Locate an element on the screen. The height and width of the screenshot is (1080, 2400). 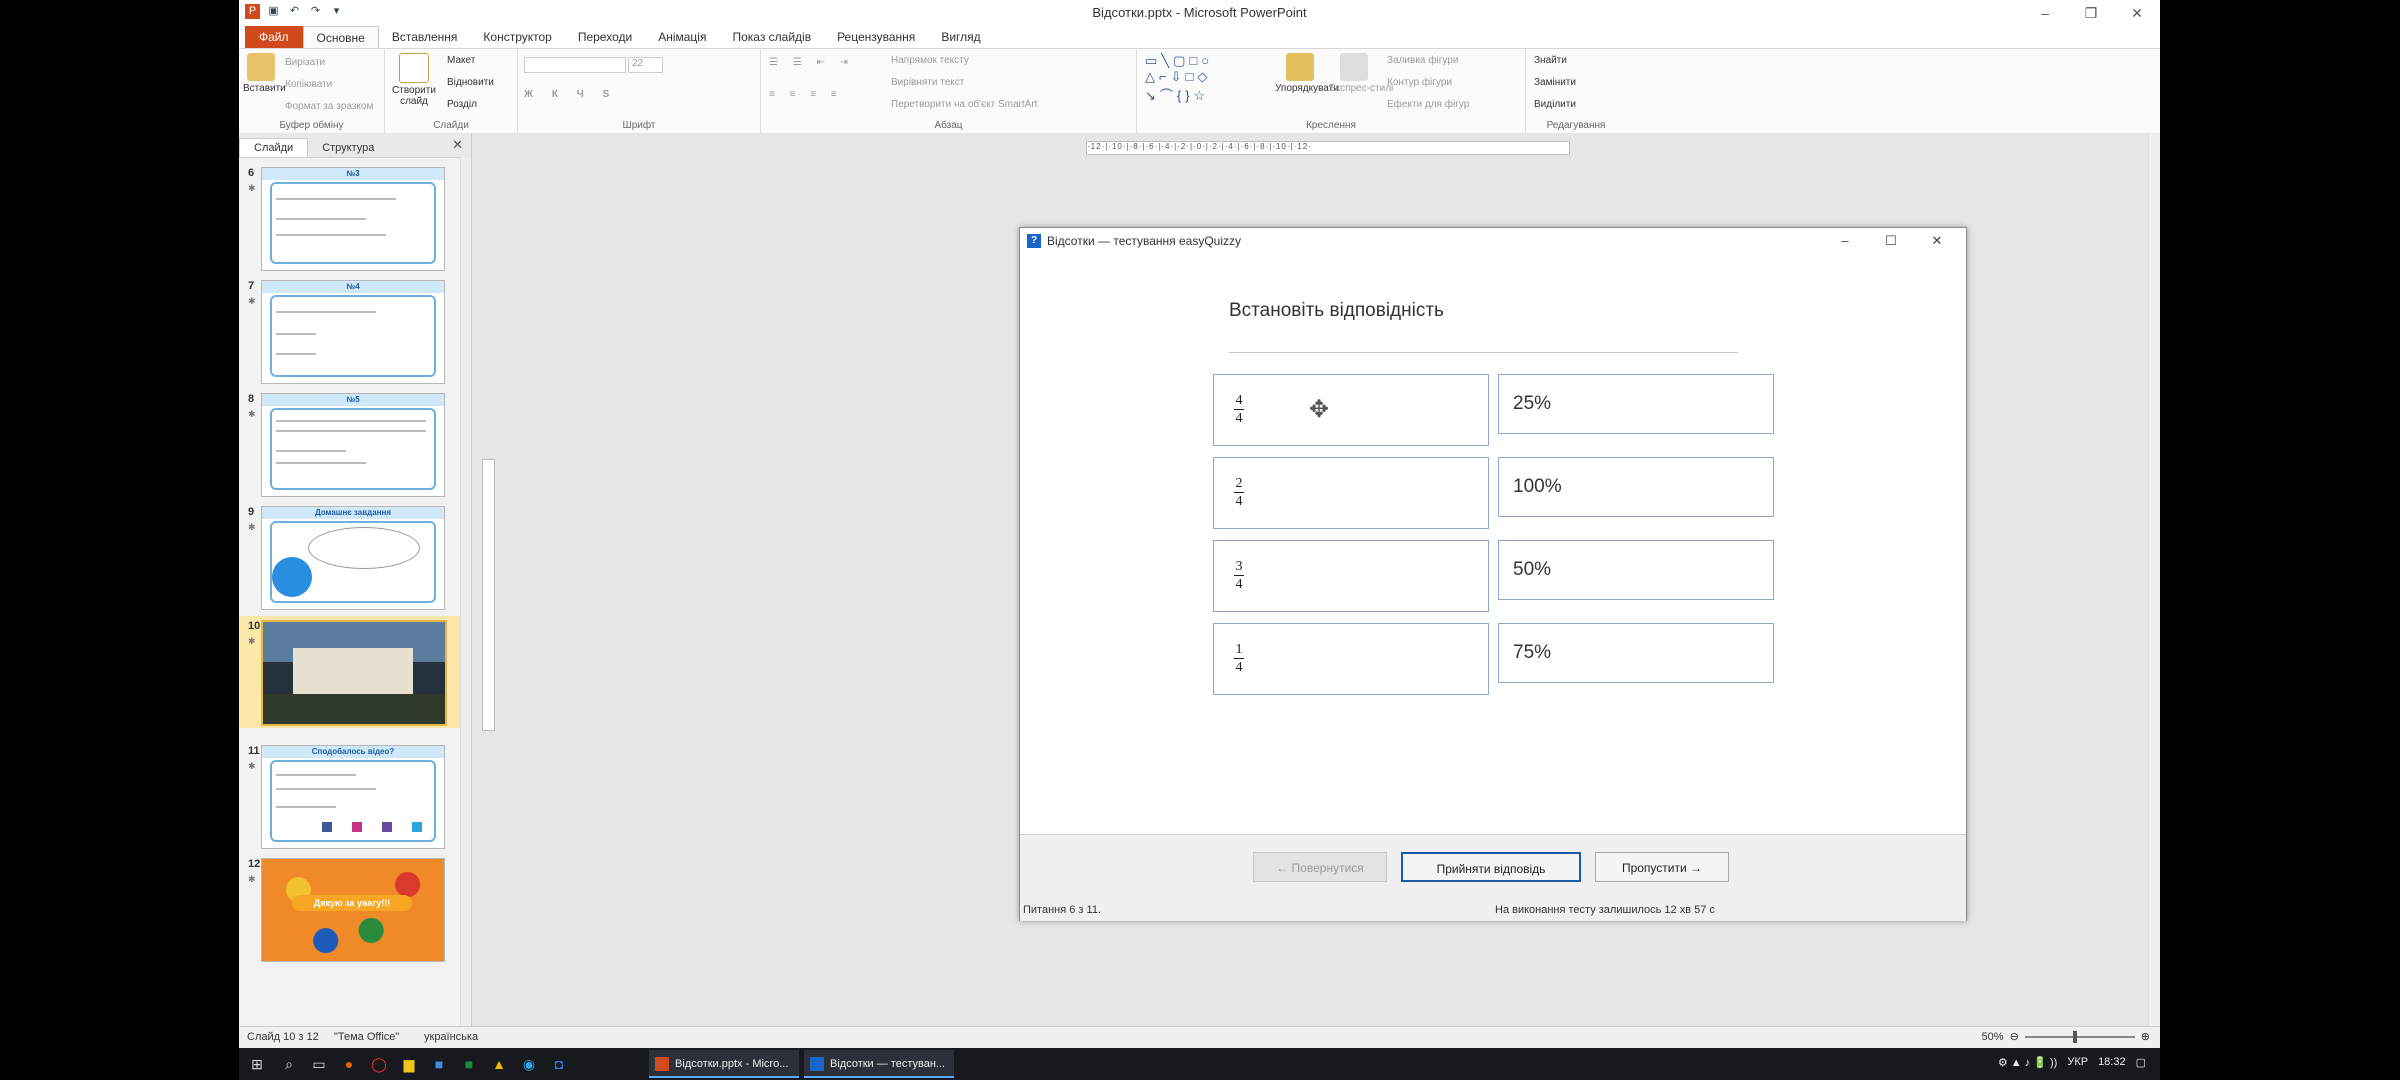
clock: 18:32 is located at coordinates (2112, 1062).